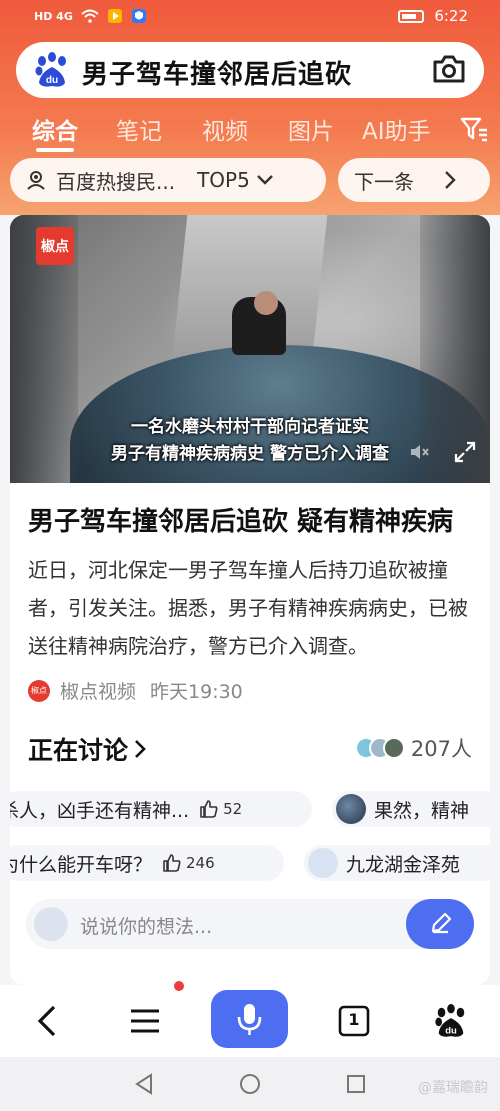 This screenshot has width=500, height=1111. Describe the element at coordinates (453, 1088) in the screenshot. I see `watermark: @嘉瑞瞻韵` at that location.